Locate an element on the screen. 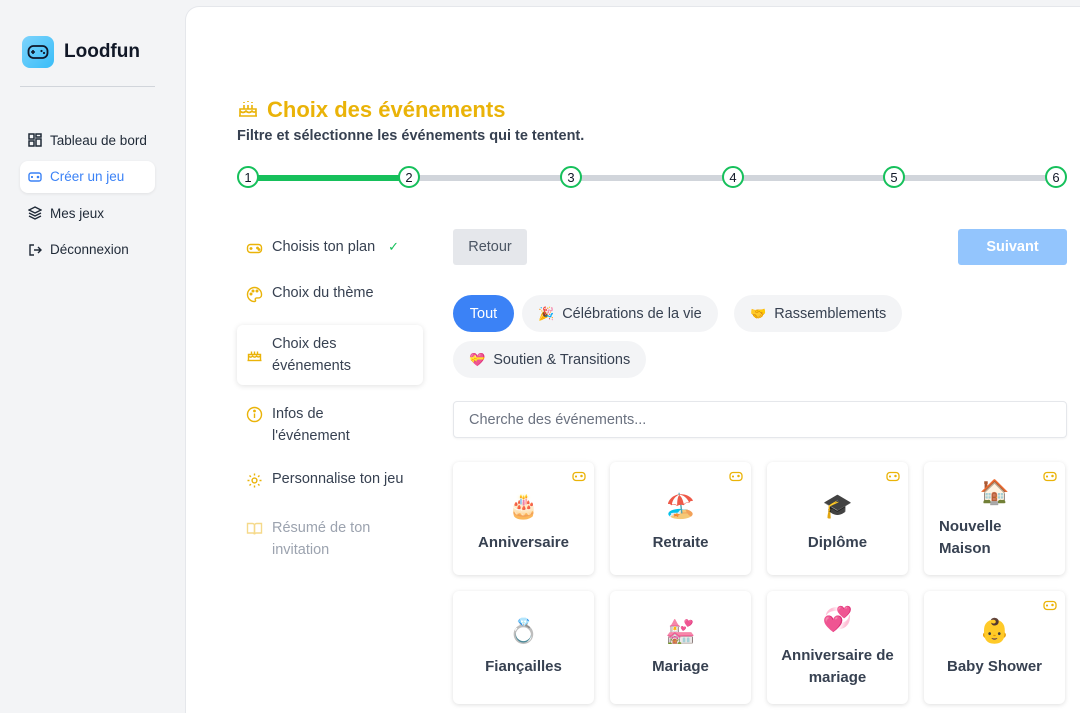 This screenshot has height=713, width=1080. step-menu-events: Choix des événements is located at coordinates (330, 355).